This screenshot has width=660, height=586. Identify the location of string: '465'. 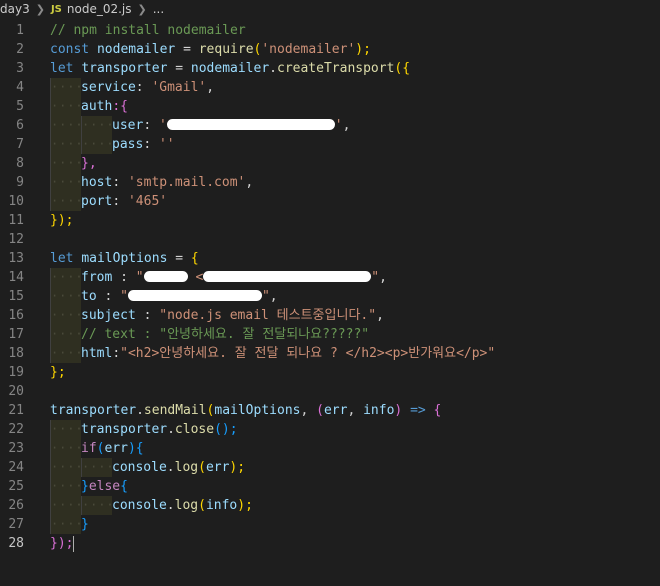
(147, 201).